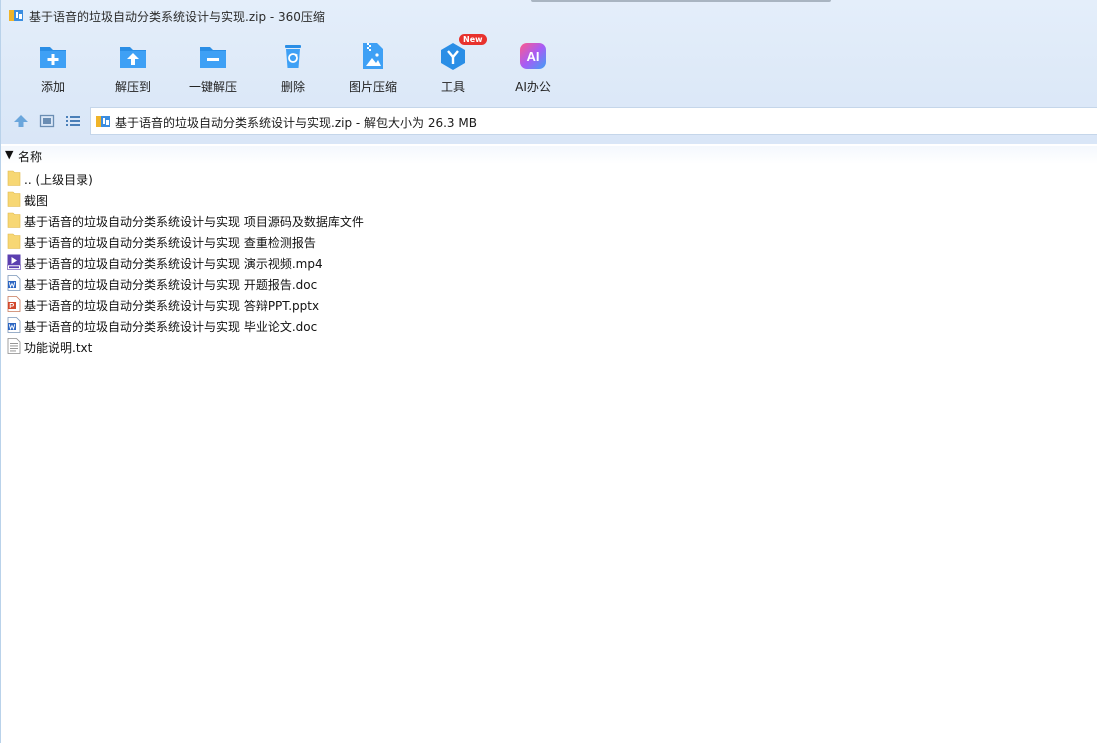 The width and height of the screenshot is (1097, 743). What do you see at coordinates (14, 346) in the screenshot?
I see `text-file-icon` at bounding box center [14, 346].